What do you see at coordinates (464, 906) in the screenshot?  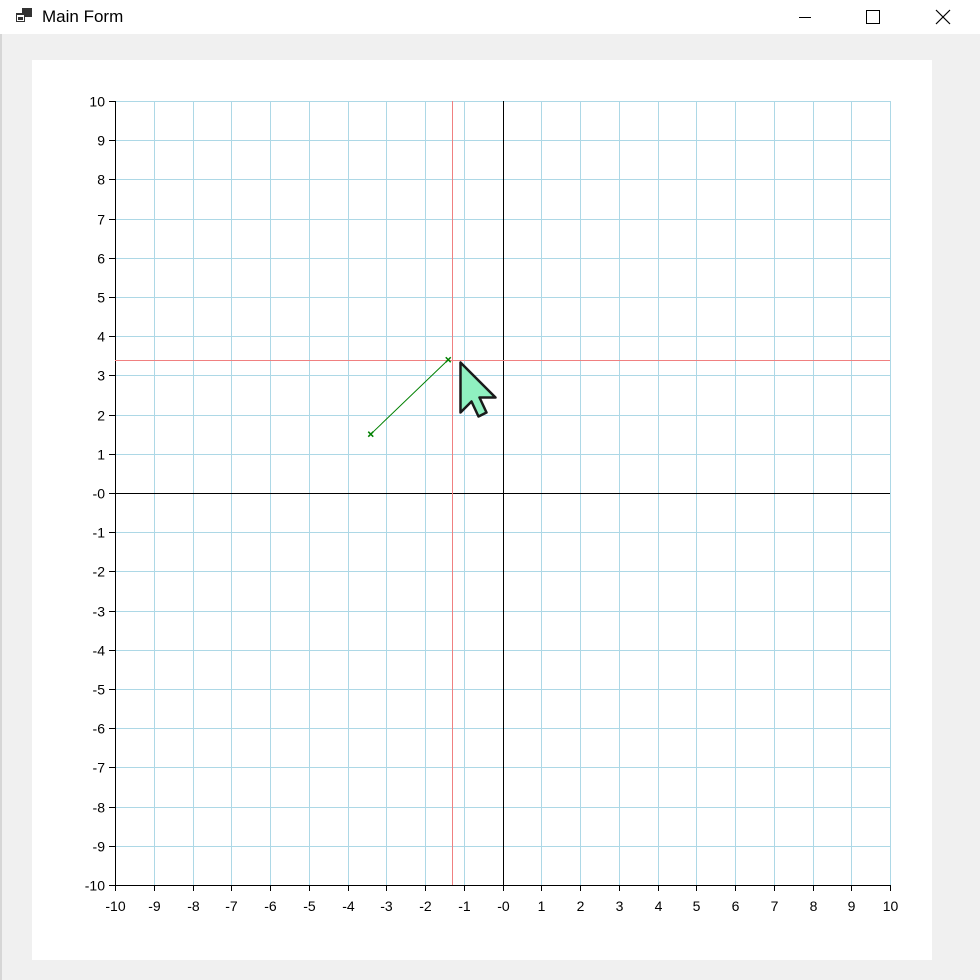 I see `x-tick-label: -1` at bounding box center [464, 906].